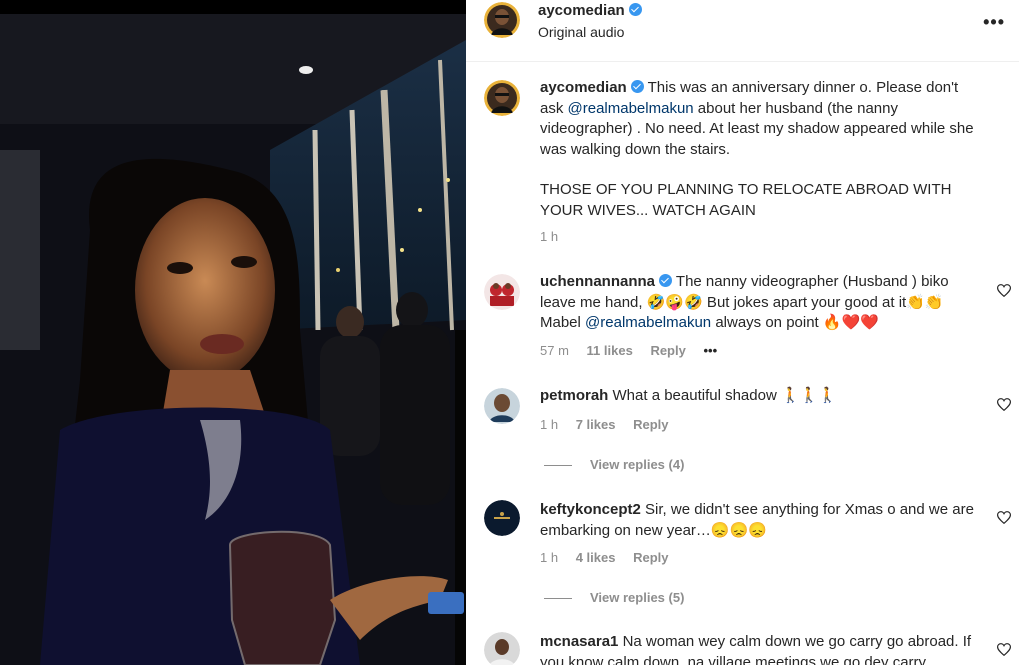  Describe the element at coordinates (574, 395) in the screenshot. I see `comment-username: petmorah` at that location.